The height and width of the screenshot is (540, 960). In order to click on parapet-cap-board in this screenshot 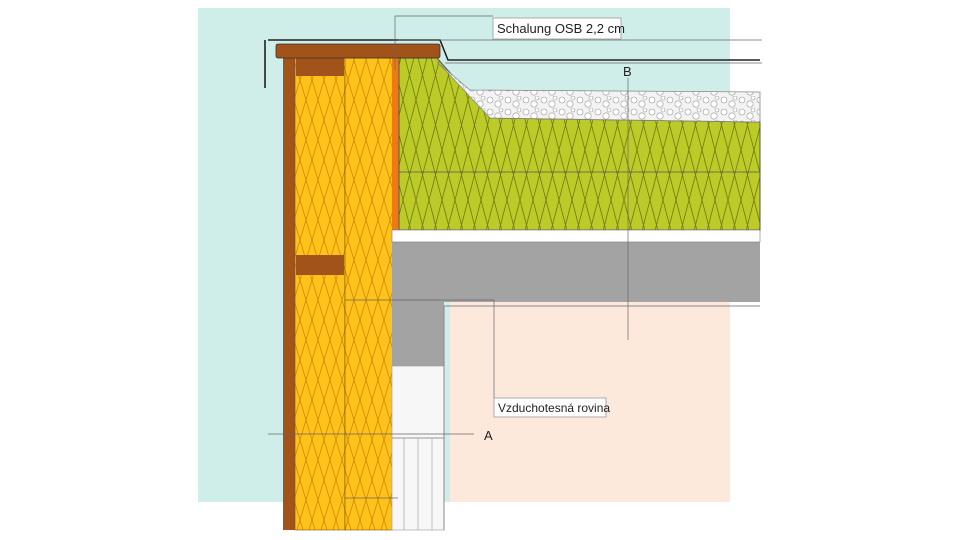, I will do `click(358, 51)`.